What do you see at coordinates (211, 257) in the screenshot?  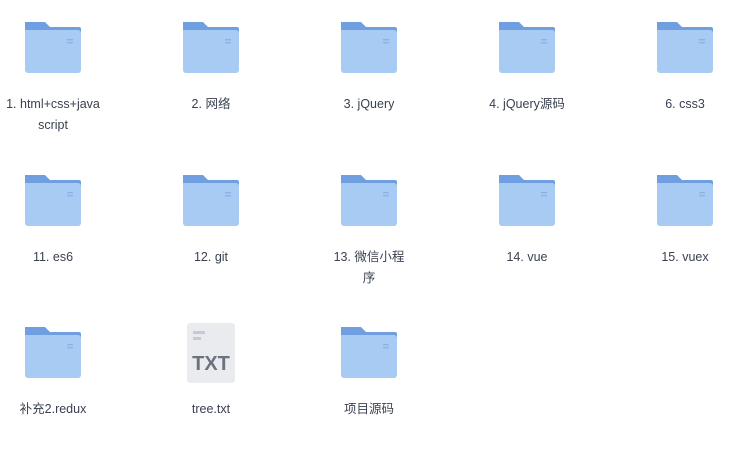 I see `file-name: 12. git` at bounding box center [211, 257].